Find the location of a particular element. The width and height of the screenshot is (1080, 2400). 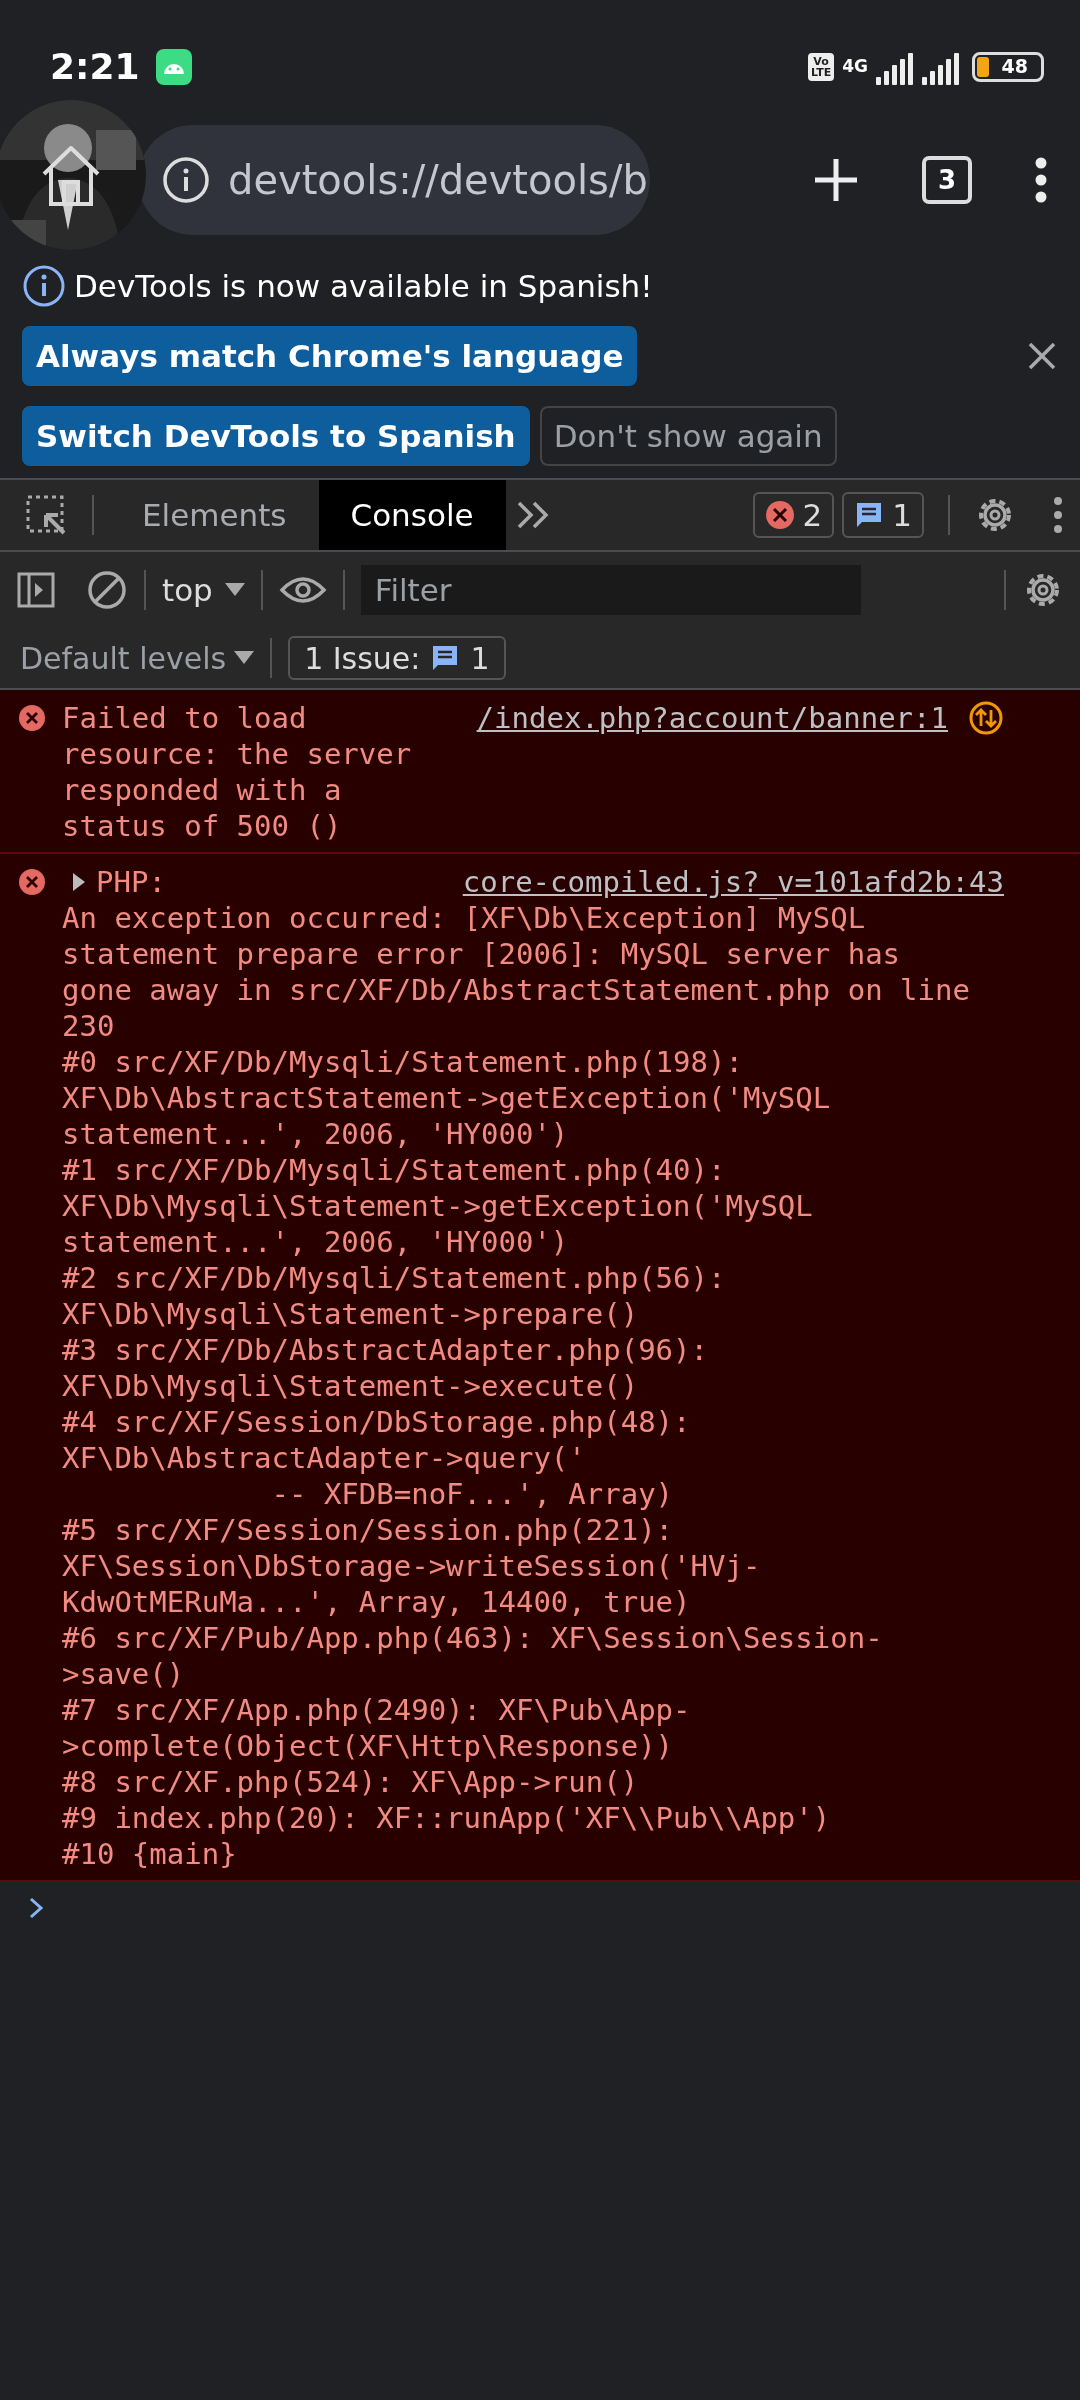

source-link: core-compiled.js?_v=101afd2b:43 is located at coordinates (733, 882).